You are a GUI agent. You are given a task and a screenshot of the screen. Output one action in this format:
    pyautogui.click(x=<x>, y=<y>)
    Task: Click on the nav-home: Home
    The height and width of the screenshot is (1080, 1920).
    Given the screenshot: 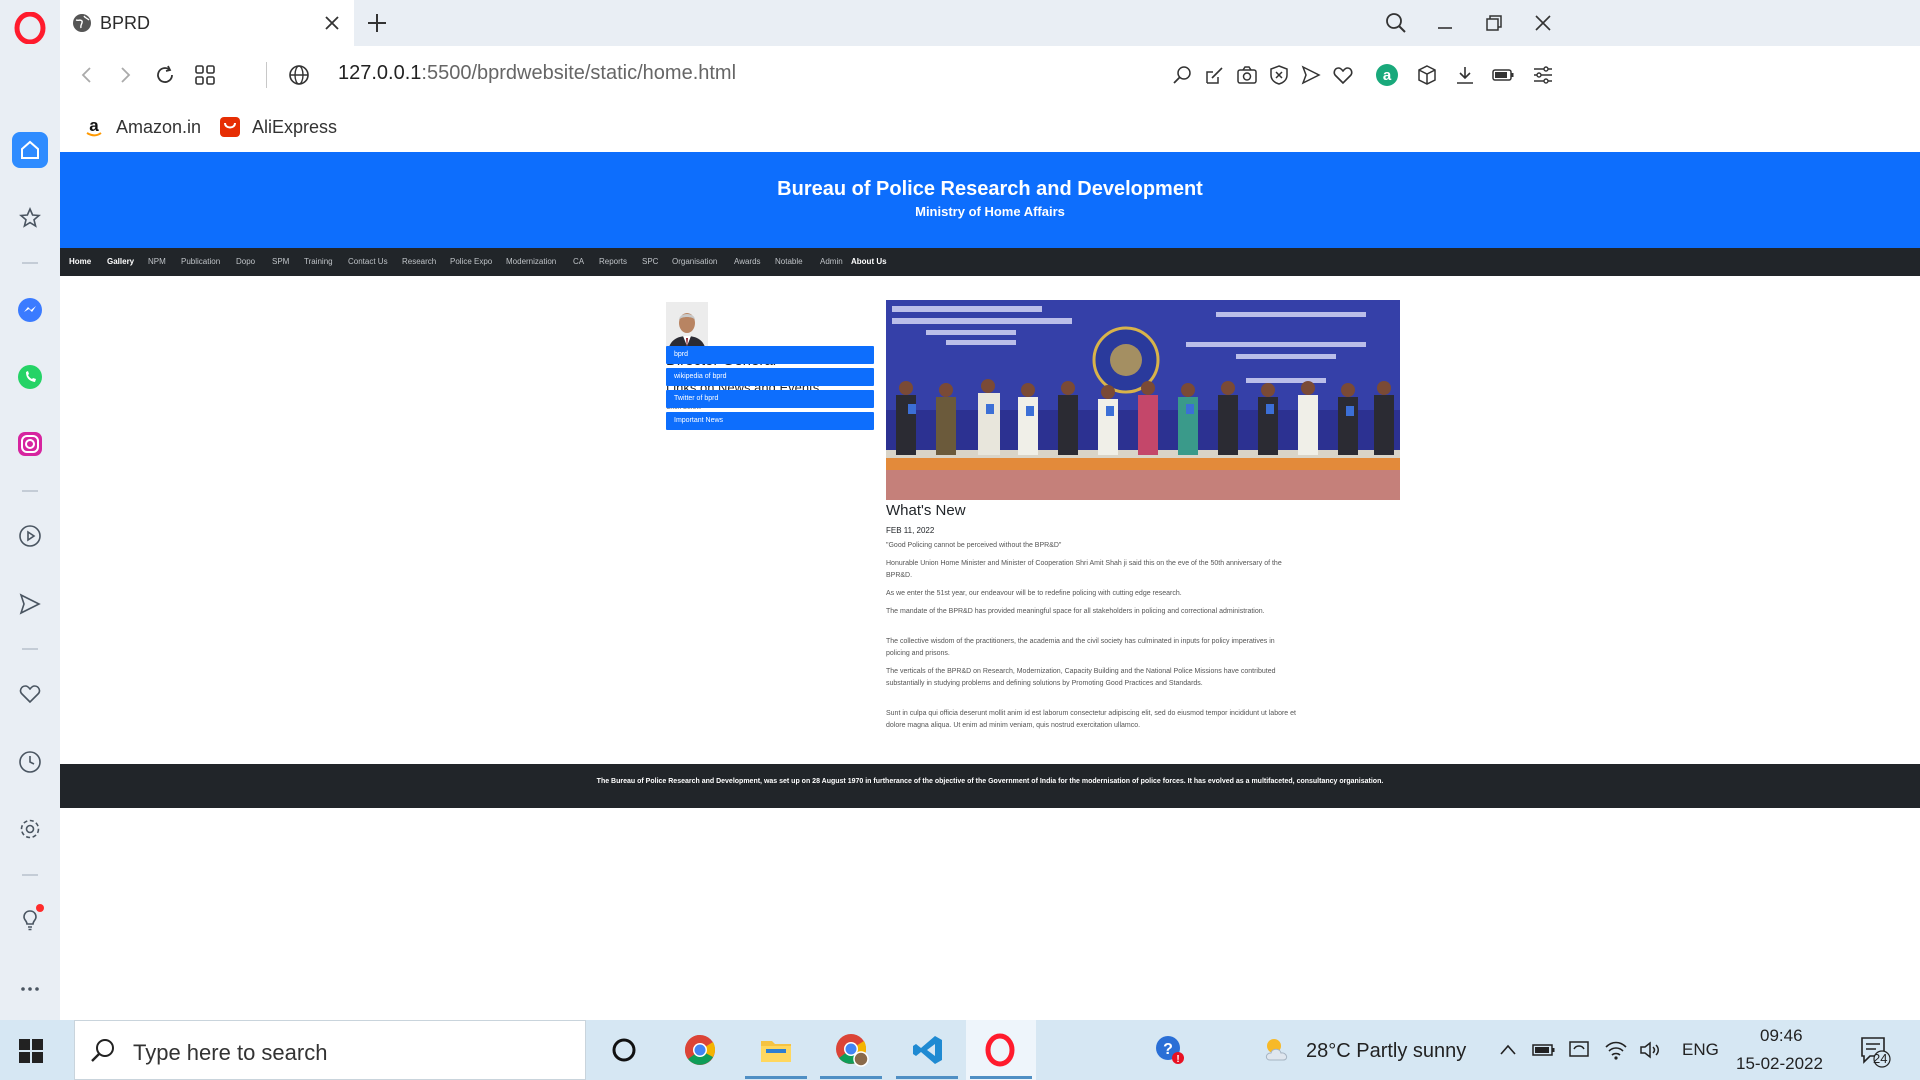 What is the action you would take?
    pyautogui.click(x=80, y=261)
    